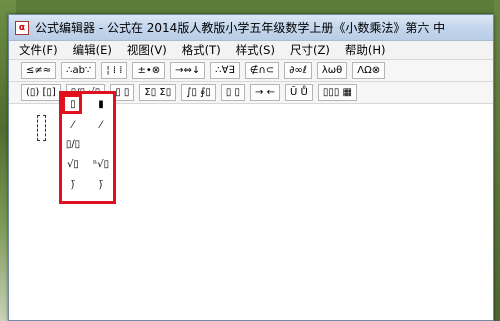 The height and width of the screenshot is (321, 500). I want to click on greek-upper-palette-icon: ΛΩ⊗, so click(369, 70).